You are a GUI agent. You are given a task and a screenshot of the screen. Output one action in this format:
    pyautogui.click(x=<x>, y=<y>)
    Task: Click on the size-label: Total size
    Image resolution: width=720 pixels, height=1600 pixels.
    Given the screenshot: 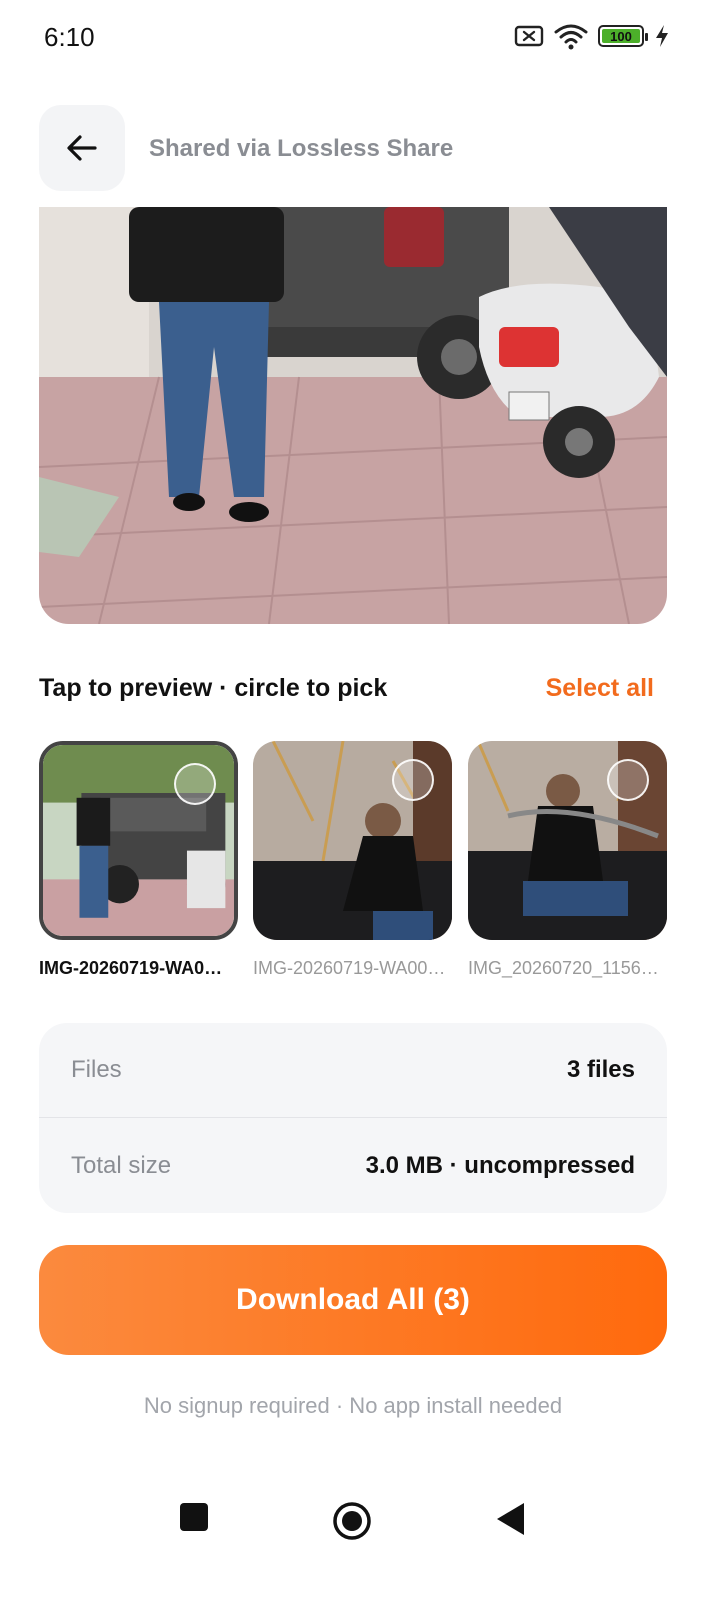 What is the action you would take?
    pyautogui.click(x=121, y=1165)
    